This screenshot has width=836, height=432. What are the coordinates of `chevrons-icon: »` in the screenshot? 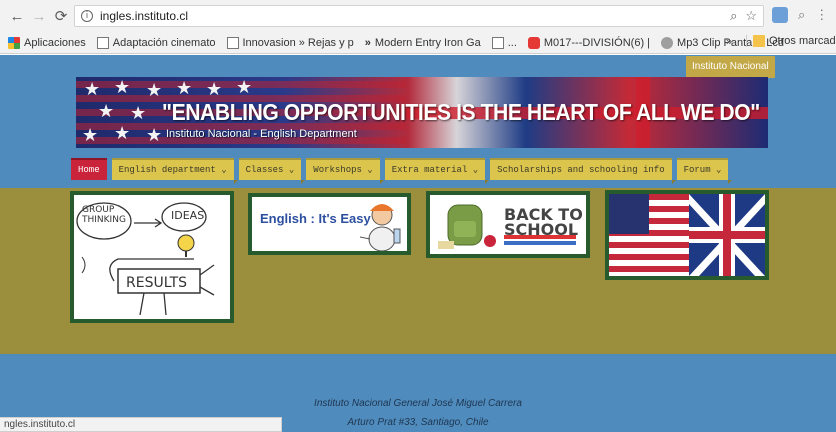 It's located at (367, 42).